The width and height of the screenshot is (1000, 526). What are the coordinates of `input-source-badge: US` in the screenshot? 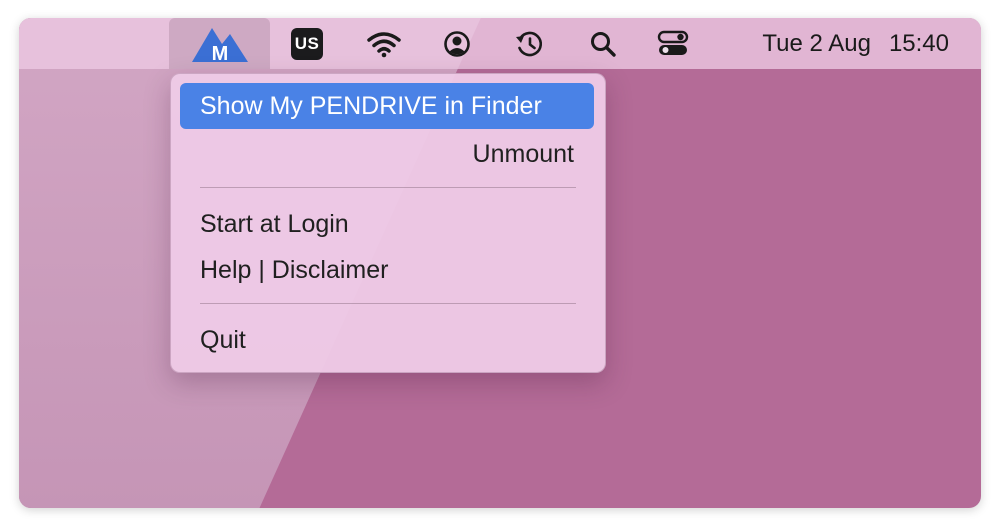 It's located at (307, 43).